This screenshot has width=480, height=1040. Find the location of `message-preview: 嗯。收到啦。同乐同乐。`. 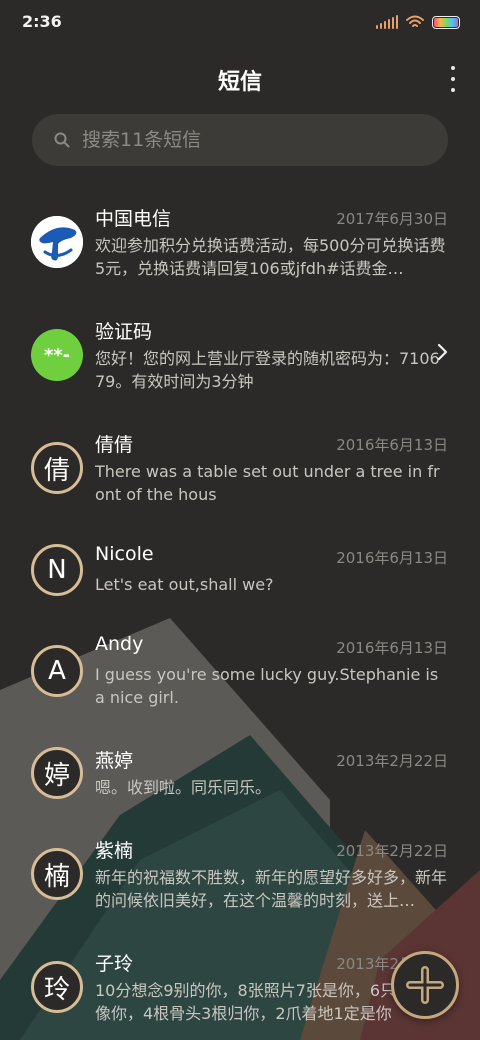

message-preview: 嗯。收到啦。同乐同乐。 is located at coordinates (183, 787).